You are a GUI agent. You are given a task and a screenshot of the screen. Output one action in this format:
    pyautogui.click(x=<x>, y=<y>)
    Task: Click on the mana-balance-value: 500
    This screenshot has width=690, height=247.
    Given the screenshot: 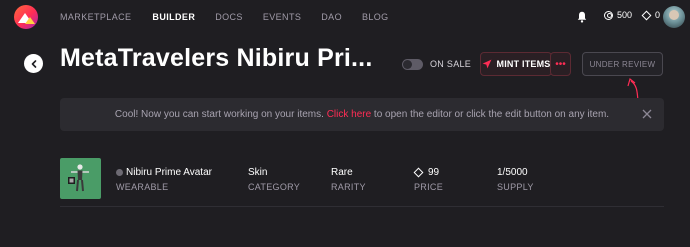 What is the action you would take?
    pyautogui.click(x=625, y=15)
    